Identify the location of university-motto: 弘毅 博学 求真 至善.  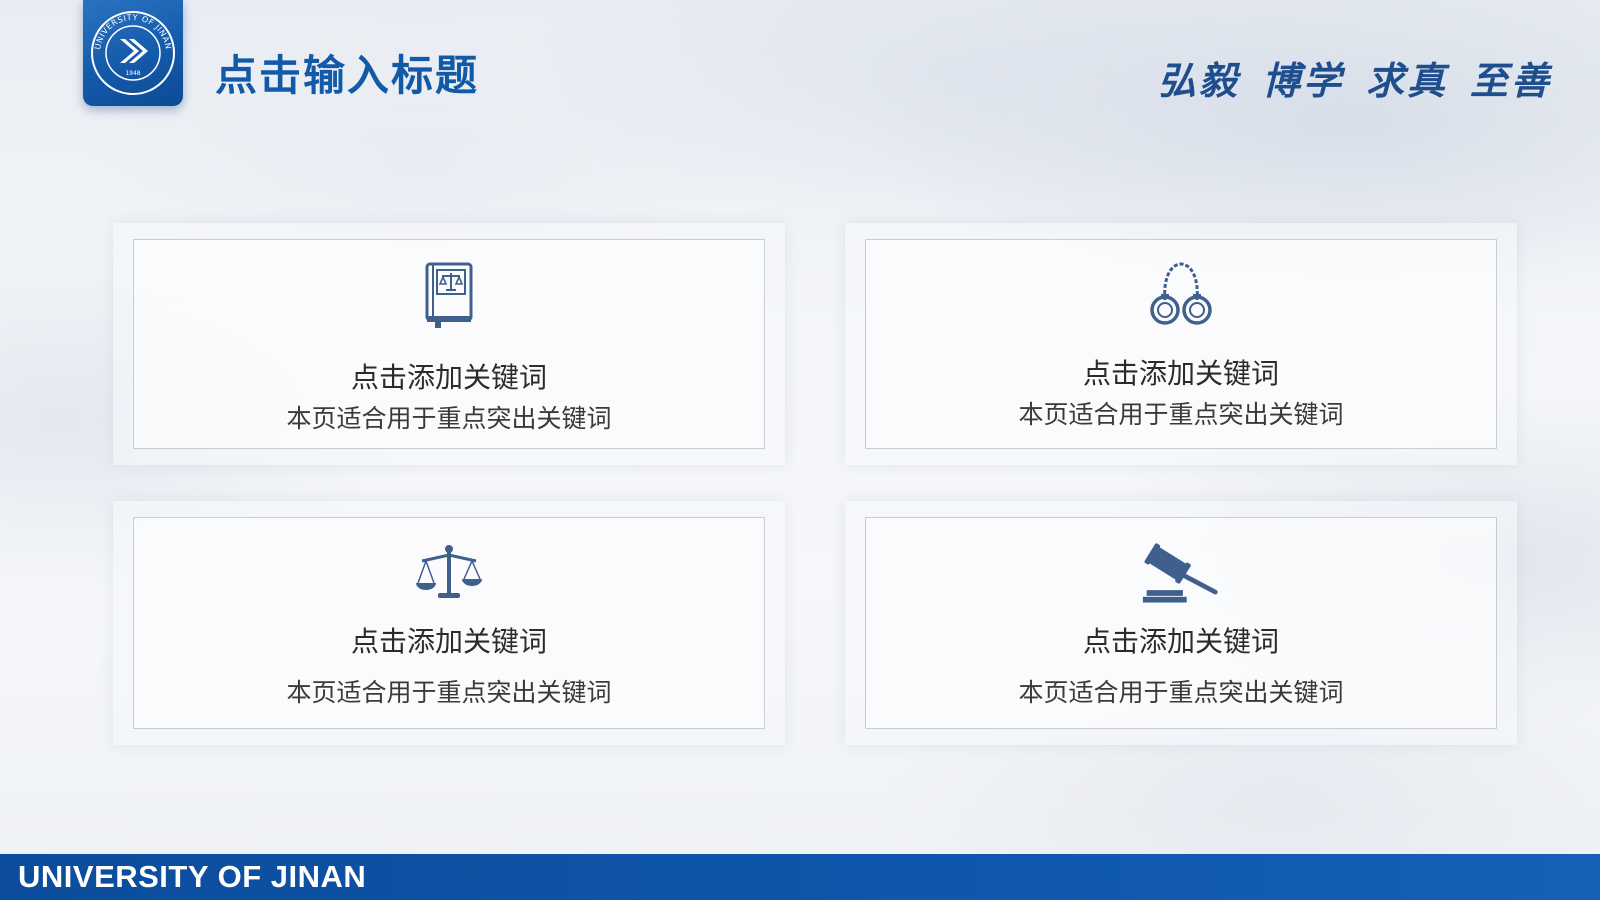
(1355, 81).